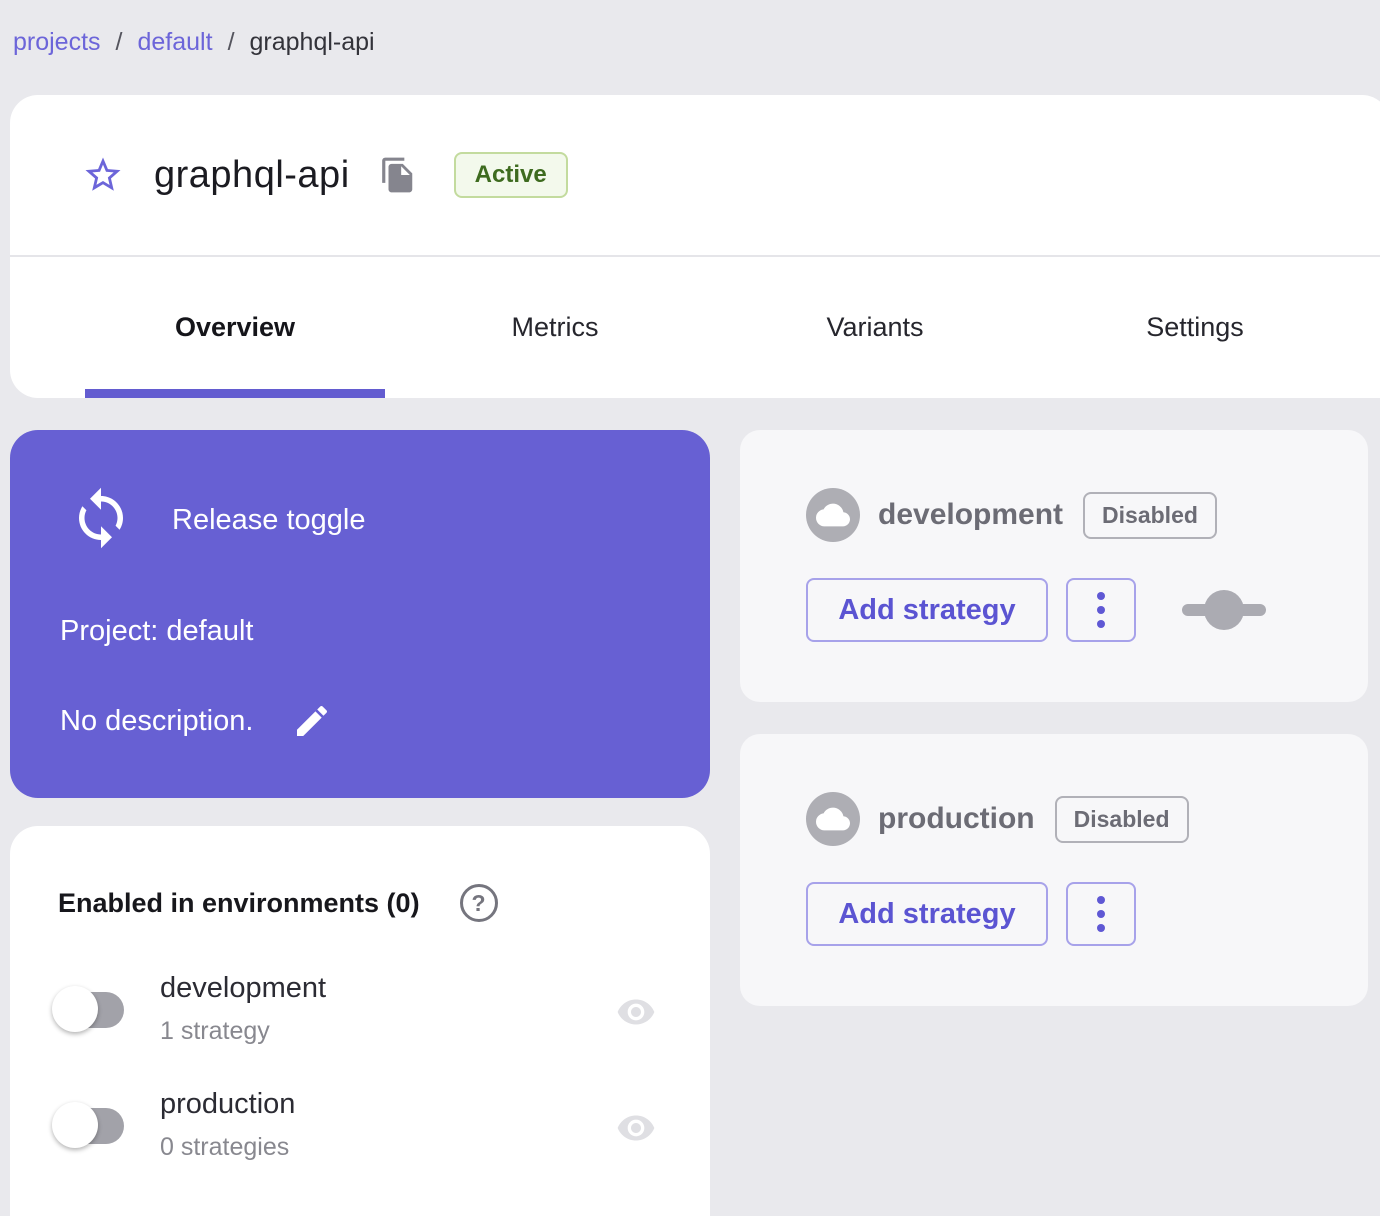 The height and width of the screenshot is (1216, 1380). I want to click on tab-settings: Settings, so click(1195, 327).